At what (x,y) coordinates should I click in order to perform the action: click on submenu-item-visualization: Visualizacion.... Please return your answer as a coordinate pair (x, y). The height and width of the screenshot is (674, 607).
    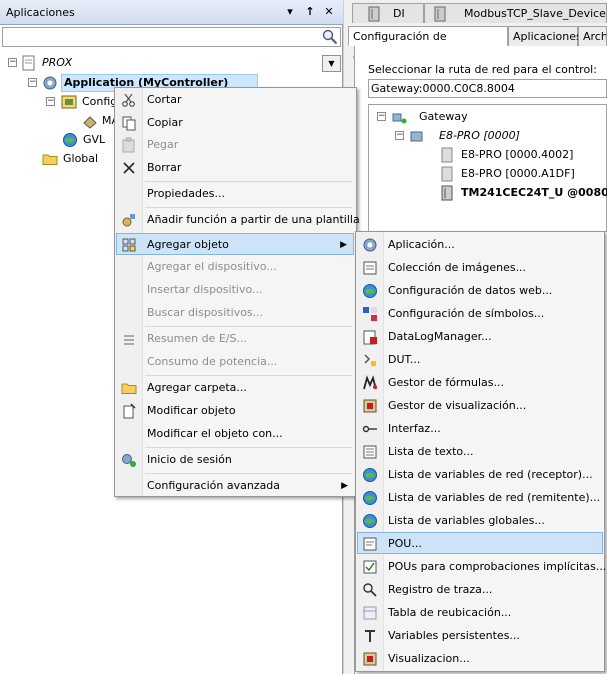
    Looking at the image, I should click on (480, 659).